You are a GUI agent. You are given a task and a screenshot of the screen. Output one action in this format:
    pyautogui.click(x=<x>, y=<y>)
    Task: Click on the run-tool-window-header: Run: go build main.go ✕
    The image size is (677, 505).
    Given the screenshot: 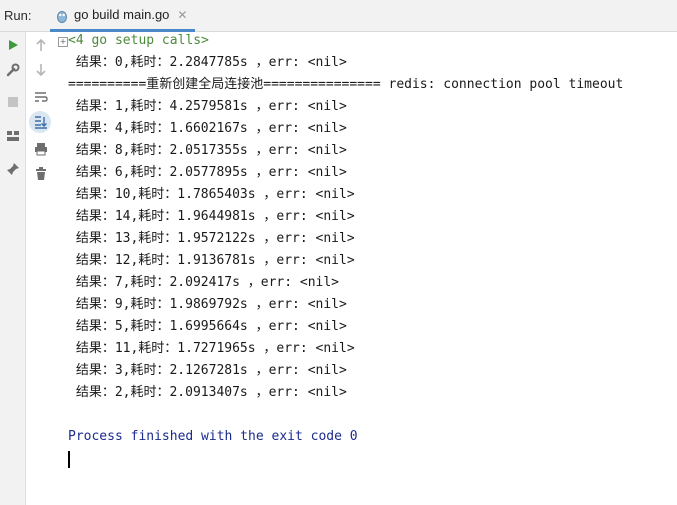 What is the action you would take?
    pyautogui.click(x=338, y=16)
    